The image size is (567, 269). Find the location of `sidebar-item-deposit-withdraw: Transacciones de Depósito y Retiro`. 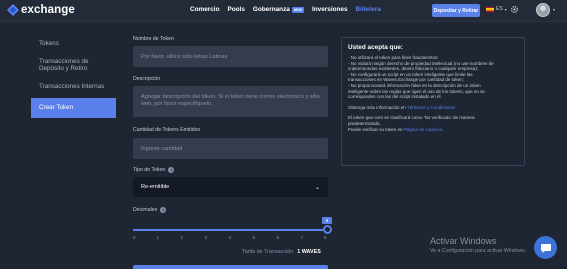

sidebar-item-deposit-withdraw: Transacciones de Depósito y Retiro is located at coordinates (73, 65).